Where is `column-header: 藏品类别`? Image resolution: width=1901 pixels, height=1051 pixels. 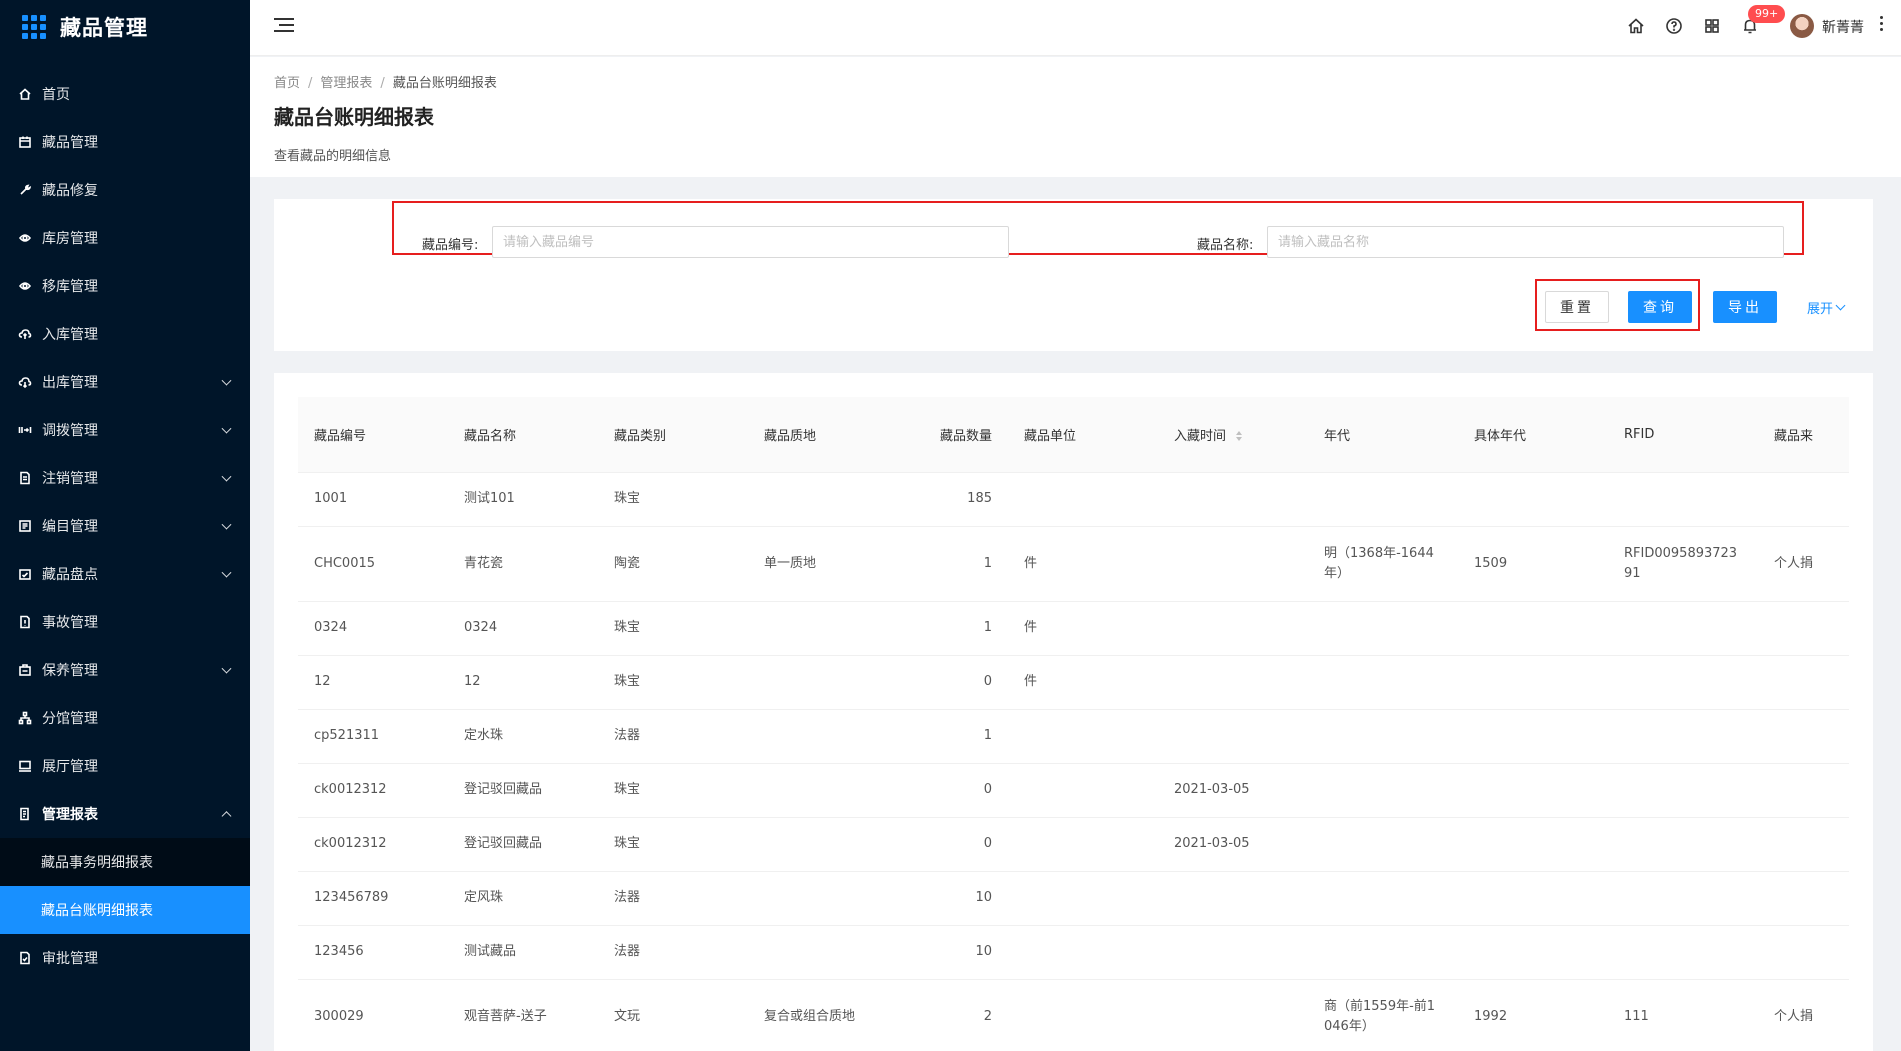
column-header: 藏品类别 is located at coordinates (673, 435).